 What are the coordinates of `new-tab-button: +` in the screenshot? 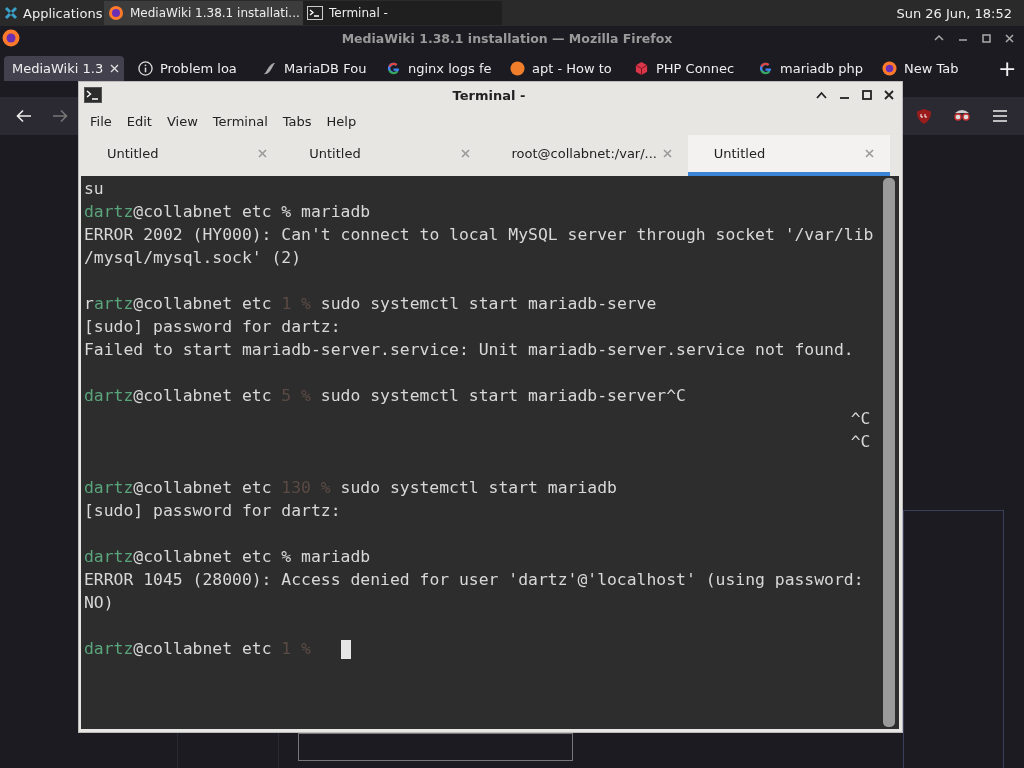 It's located at (1007, 68).